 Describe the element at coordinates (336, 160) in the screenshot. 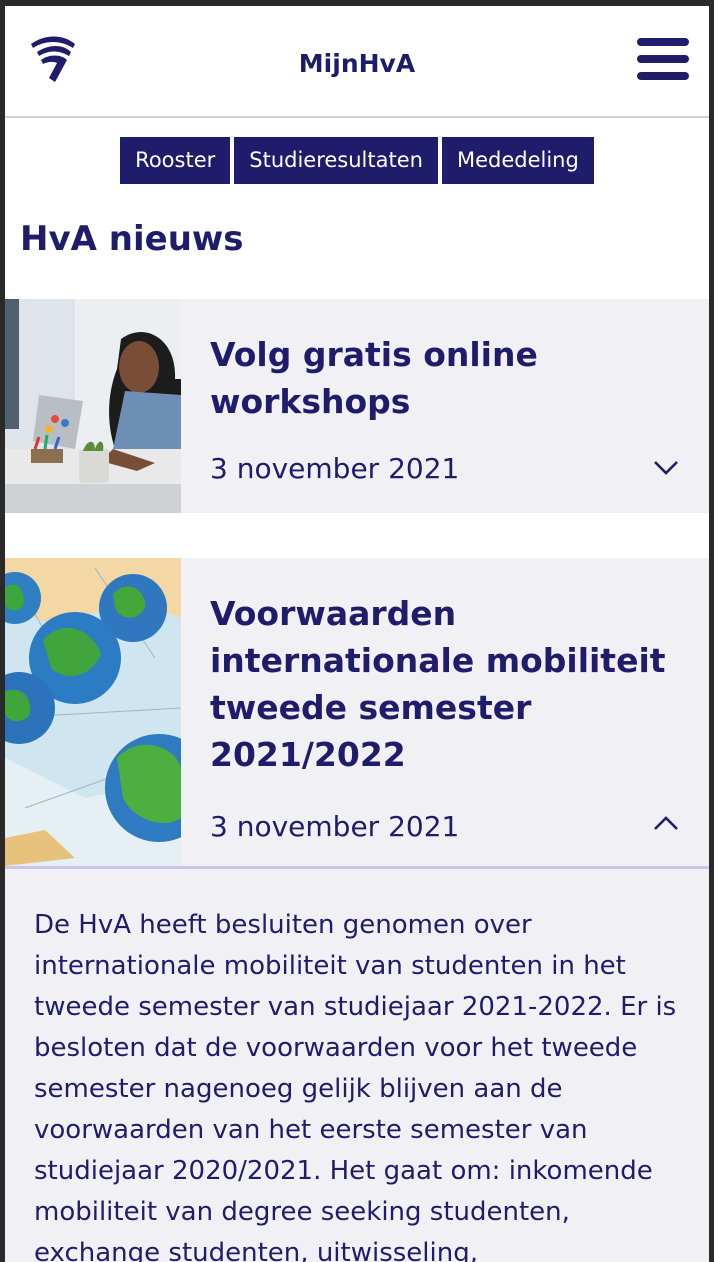

I see `tab-studieresultaten: Studieresultaten` at that location.